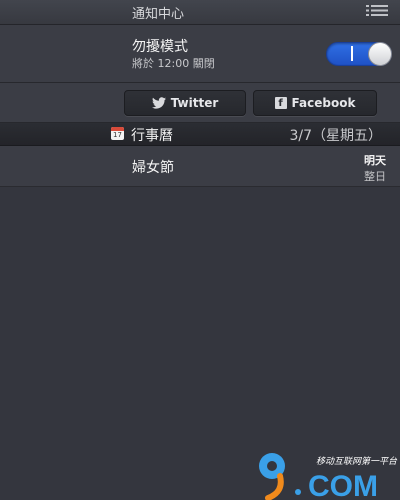  I want to click on notification-center-title: 通知中心, so click(158, 14).